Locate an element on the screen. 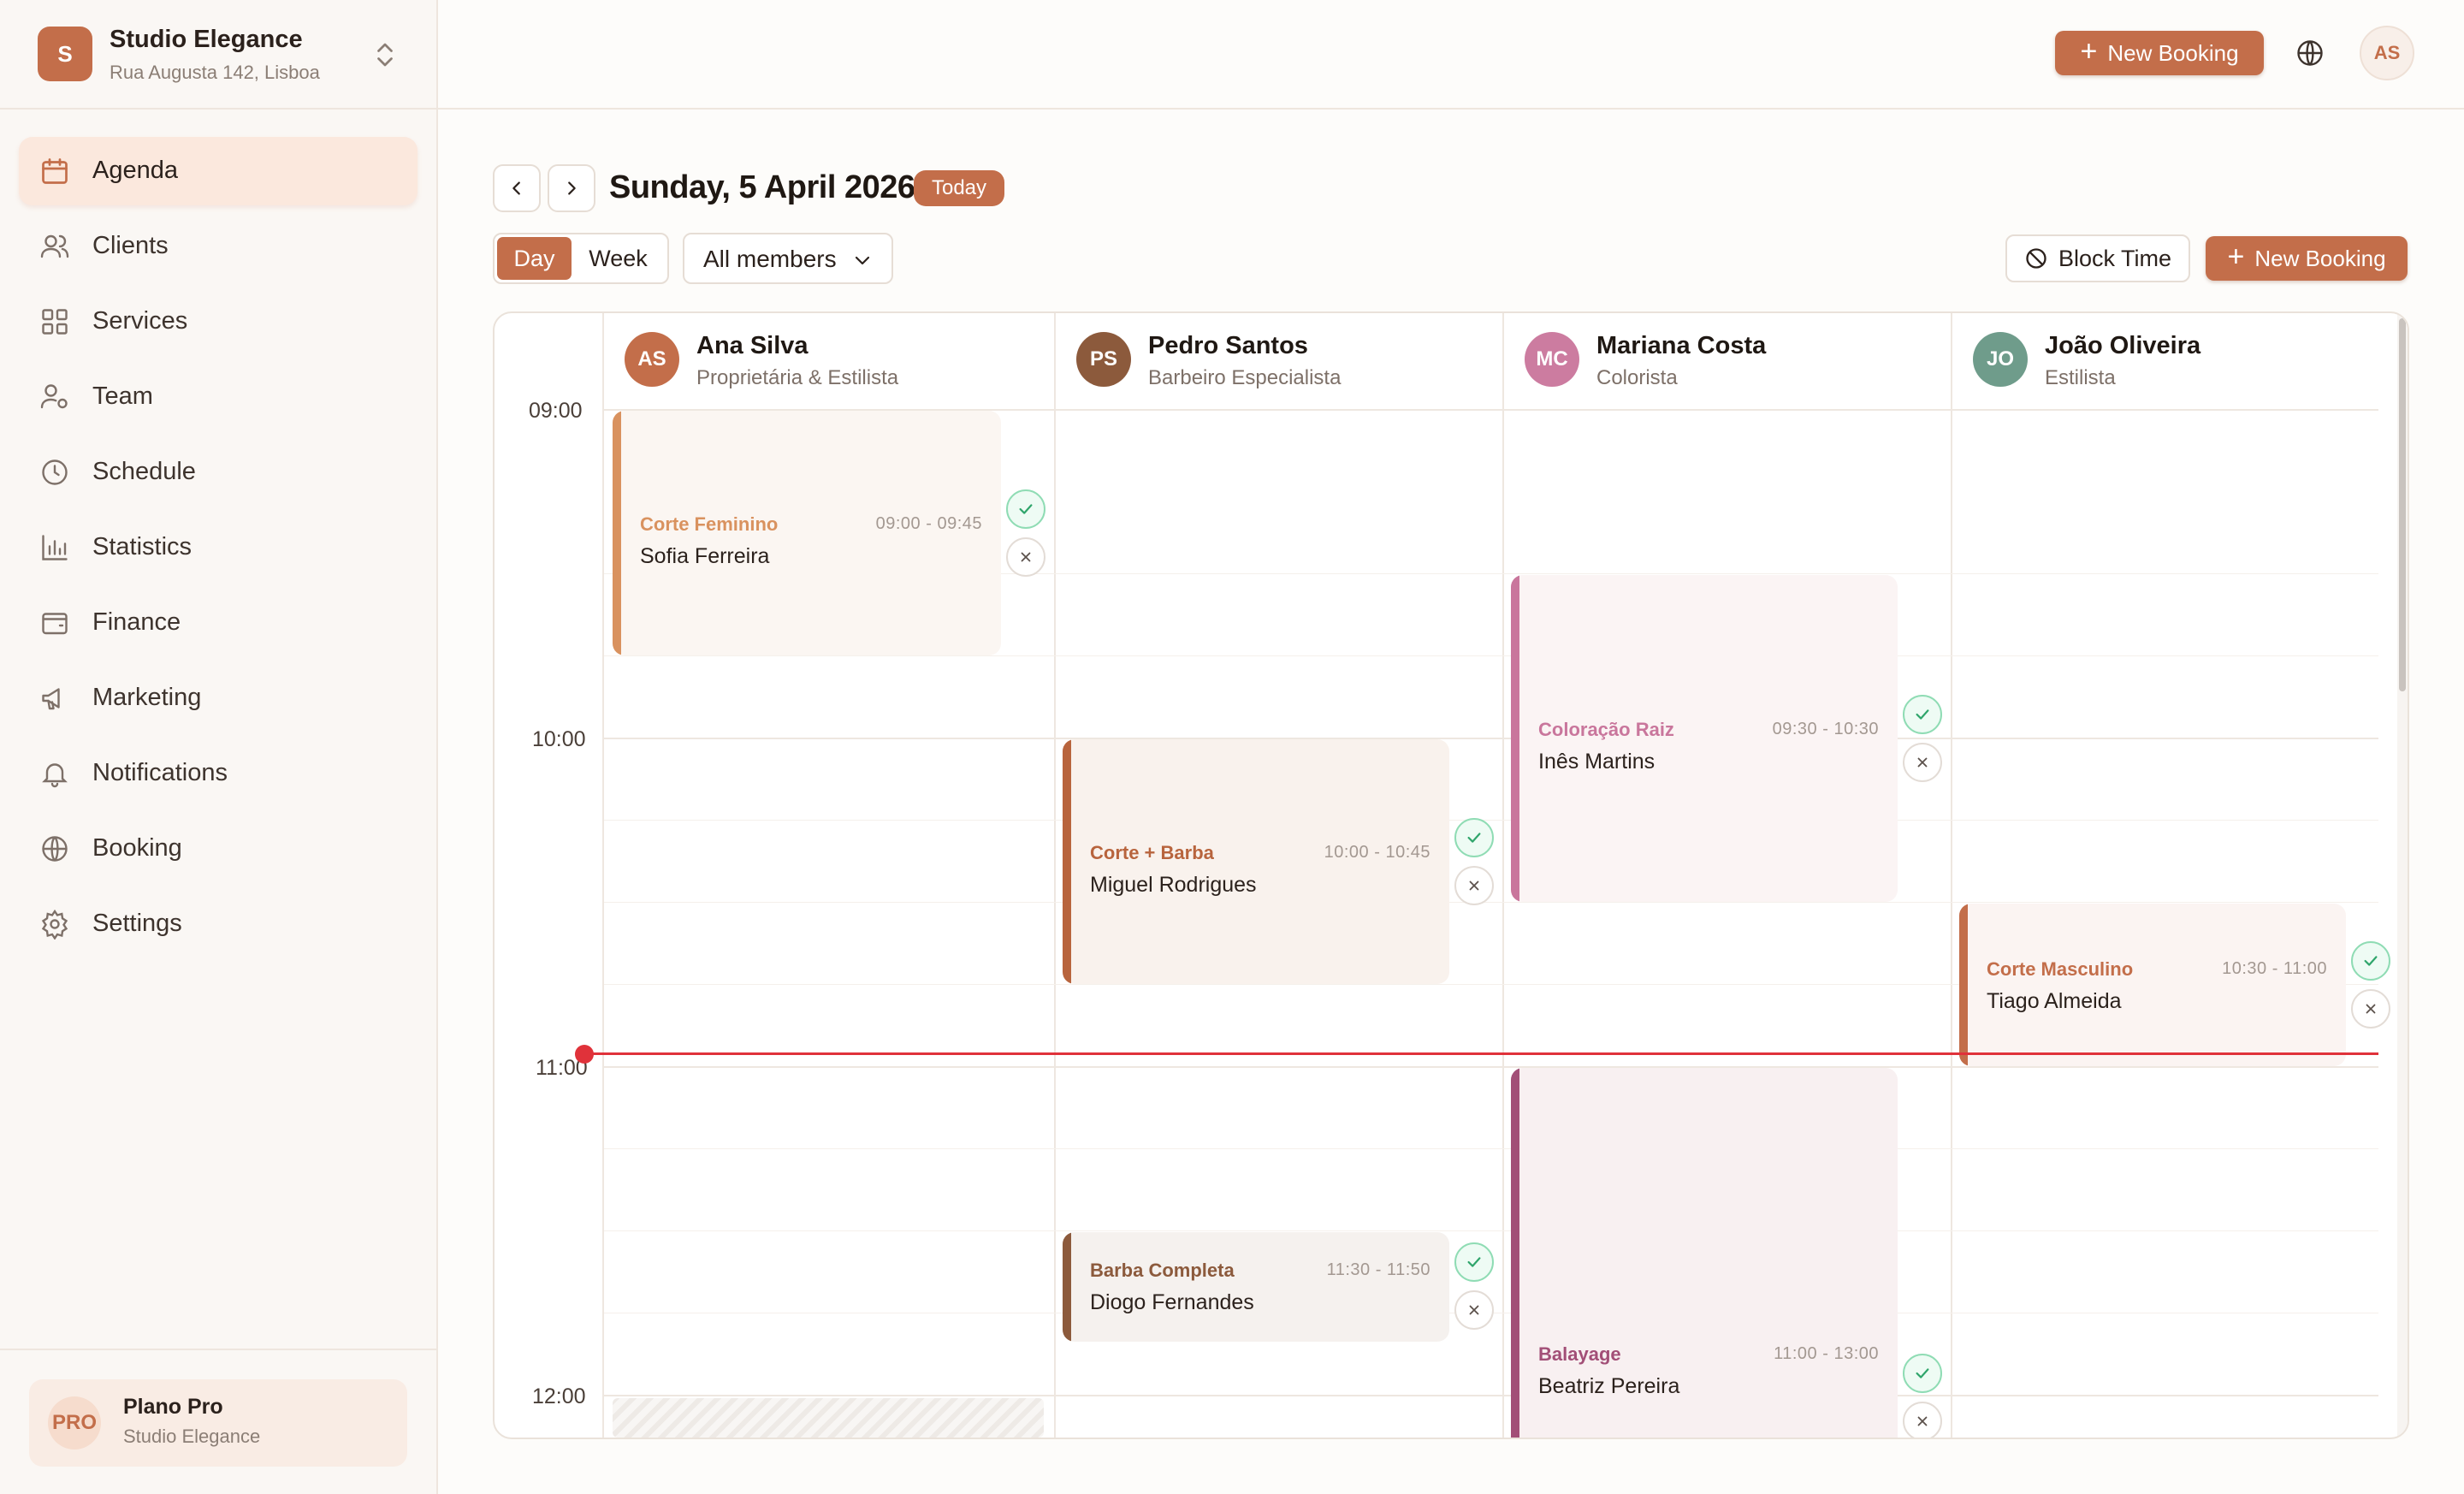  user-gear-icon is located at coordinates (54, 397).